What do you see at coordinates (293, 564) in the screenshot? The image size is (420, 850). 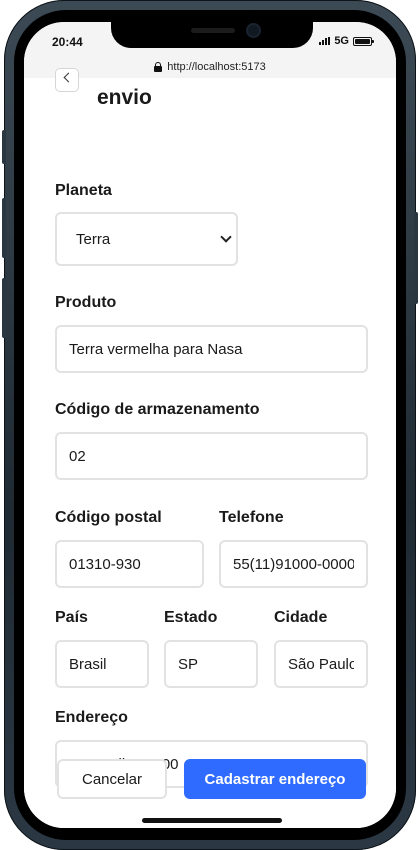 I see `phone-input` at bounding box center [293, 564].